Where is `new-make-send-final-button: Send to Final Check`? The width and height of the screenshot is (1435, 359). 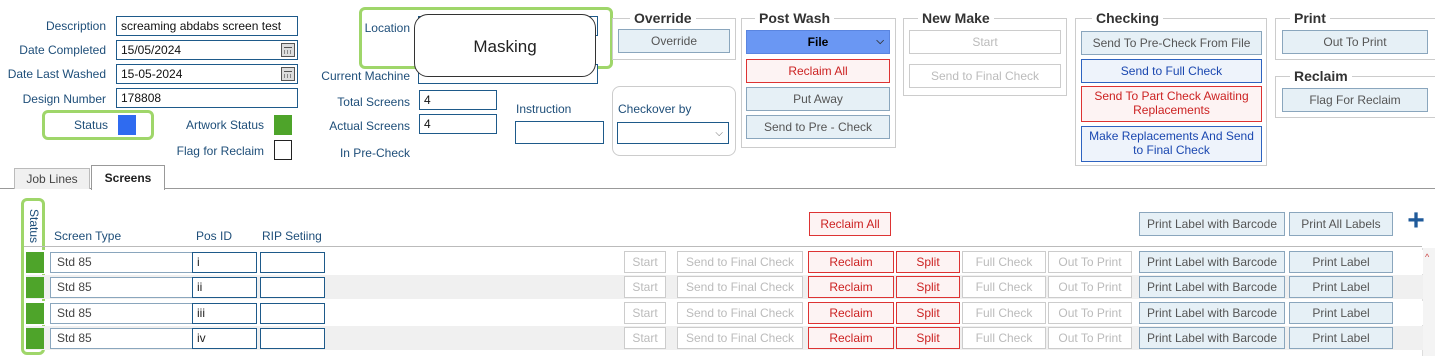
new-make-send-final-button: Send to Final Check is located at coordinates (985, 76).